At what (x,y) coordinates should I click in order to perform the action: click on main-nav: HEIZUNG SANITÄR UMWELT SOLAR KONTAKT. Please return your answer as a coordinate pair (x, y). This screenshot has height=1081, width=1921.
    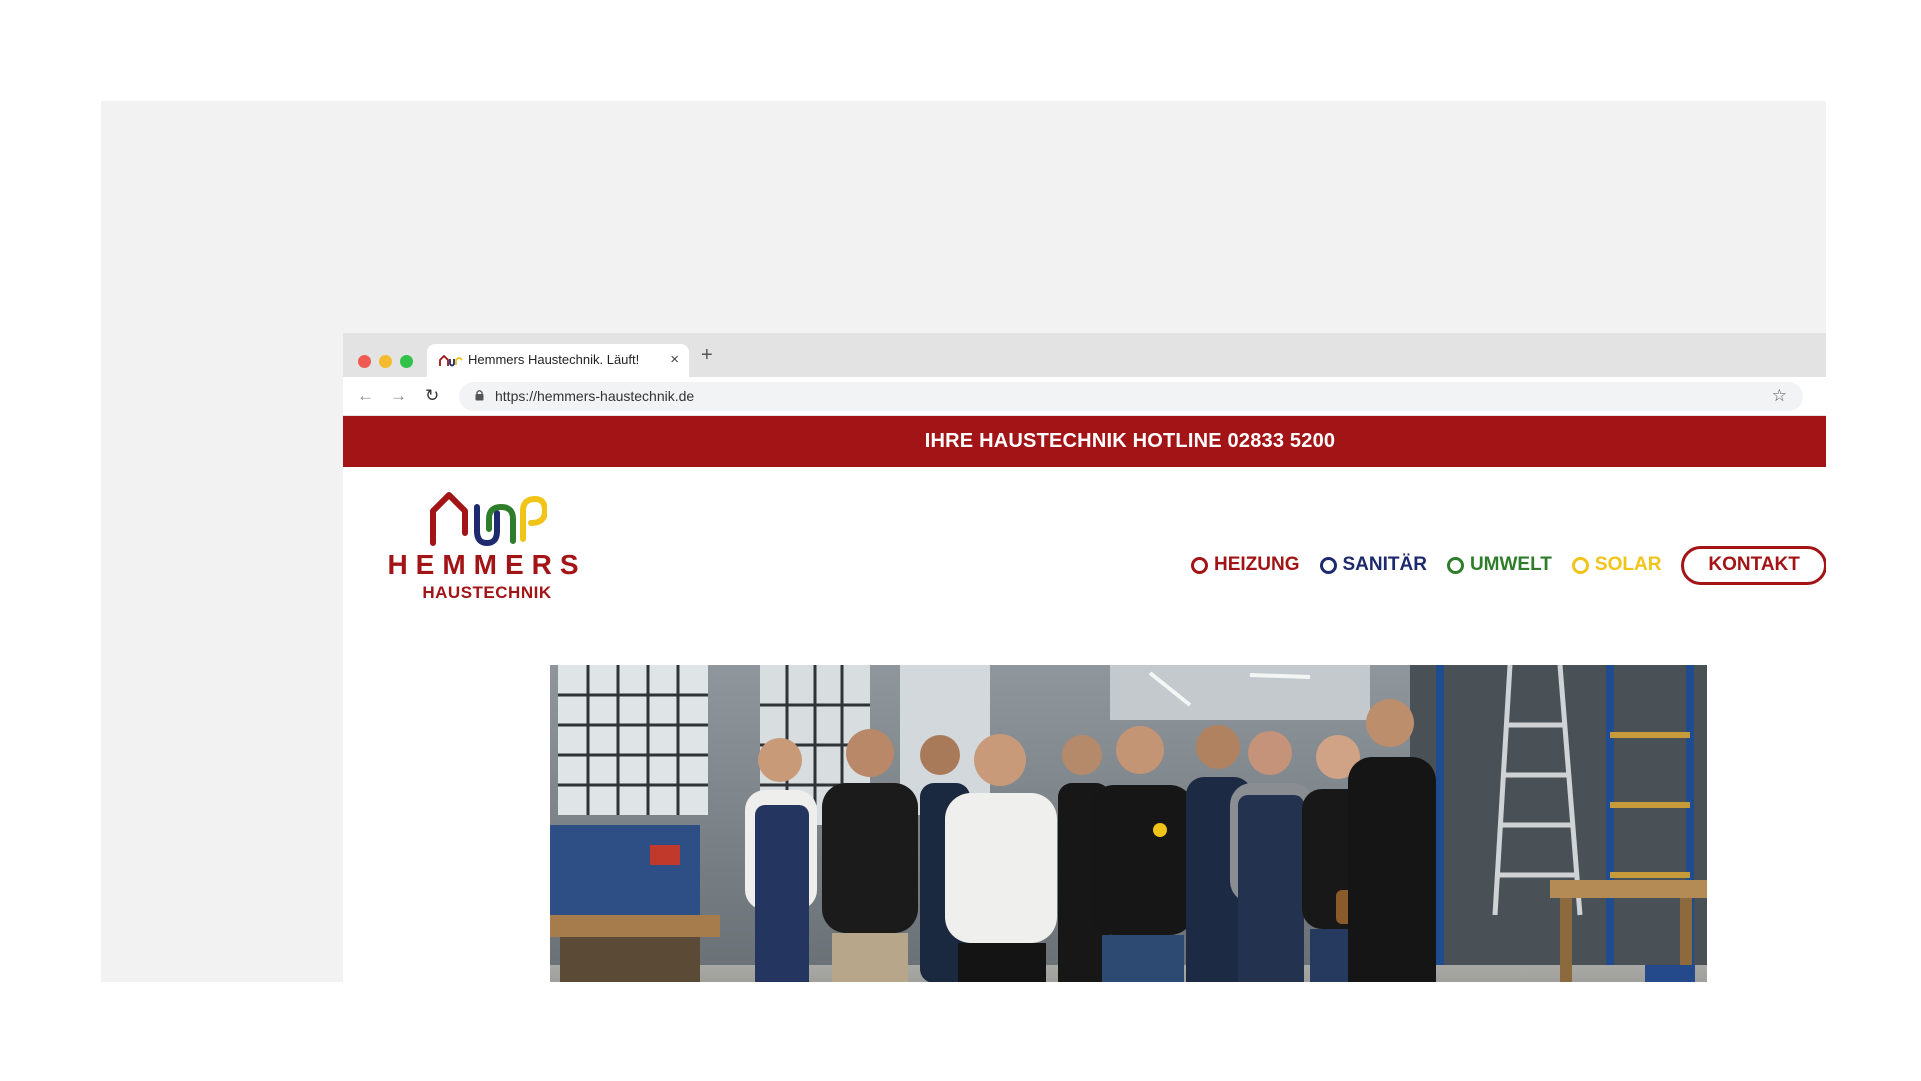
    Looking at the image, I should click on (1508, 565).